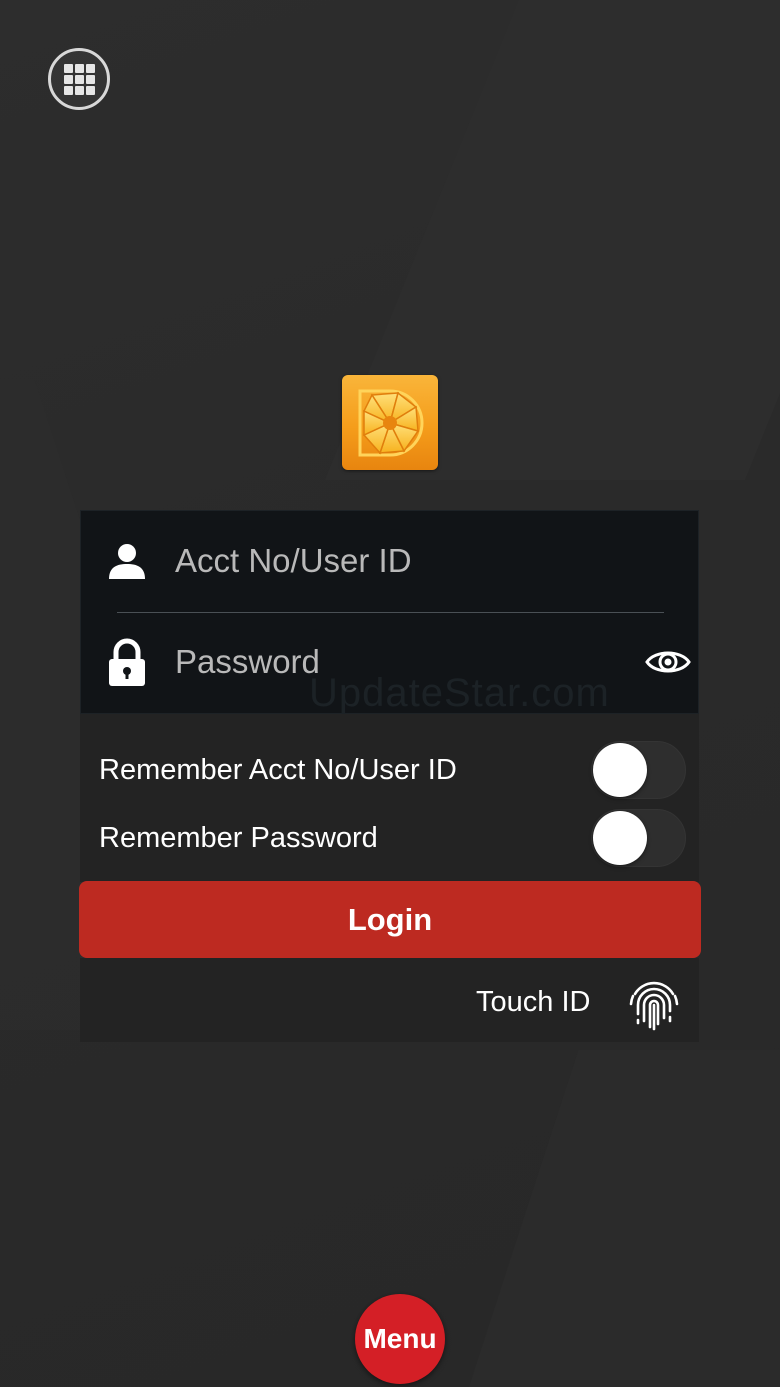  I want to click on remember-password-row: Remember Password, so click(389, 838).